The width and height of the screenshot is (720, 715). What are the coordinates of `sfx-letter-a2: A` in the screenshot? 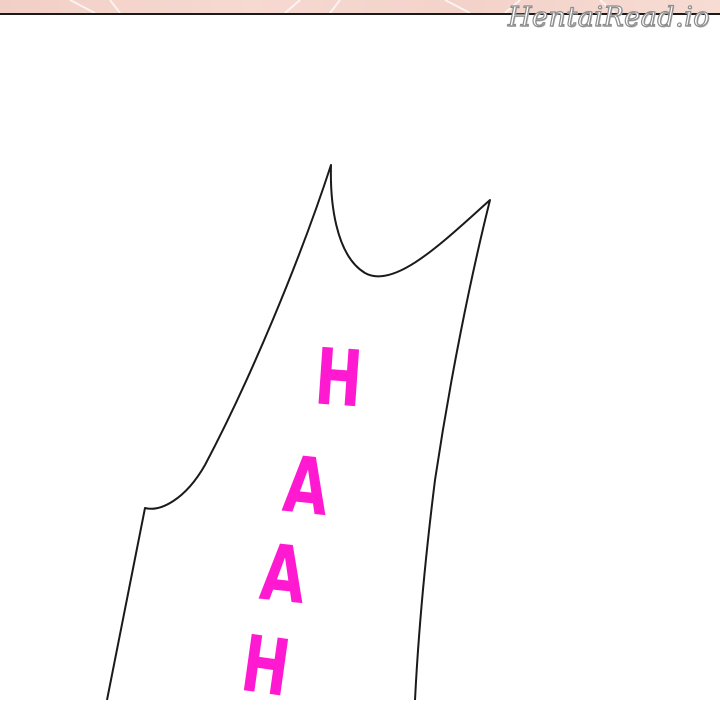 It's located at (283, 575).